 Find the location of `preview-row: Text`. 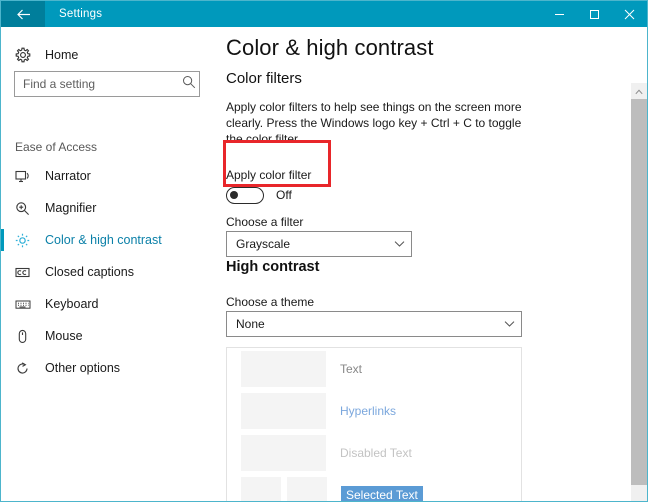

preview-row: Text is located at coordinates (374, 369).